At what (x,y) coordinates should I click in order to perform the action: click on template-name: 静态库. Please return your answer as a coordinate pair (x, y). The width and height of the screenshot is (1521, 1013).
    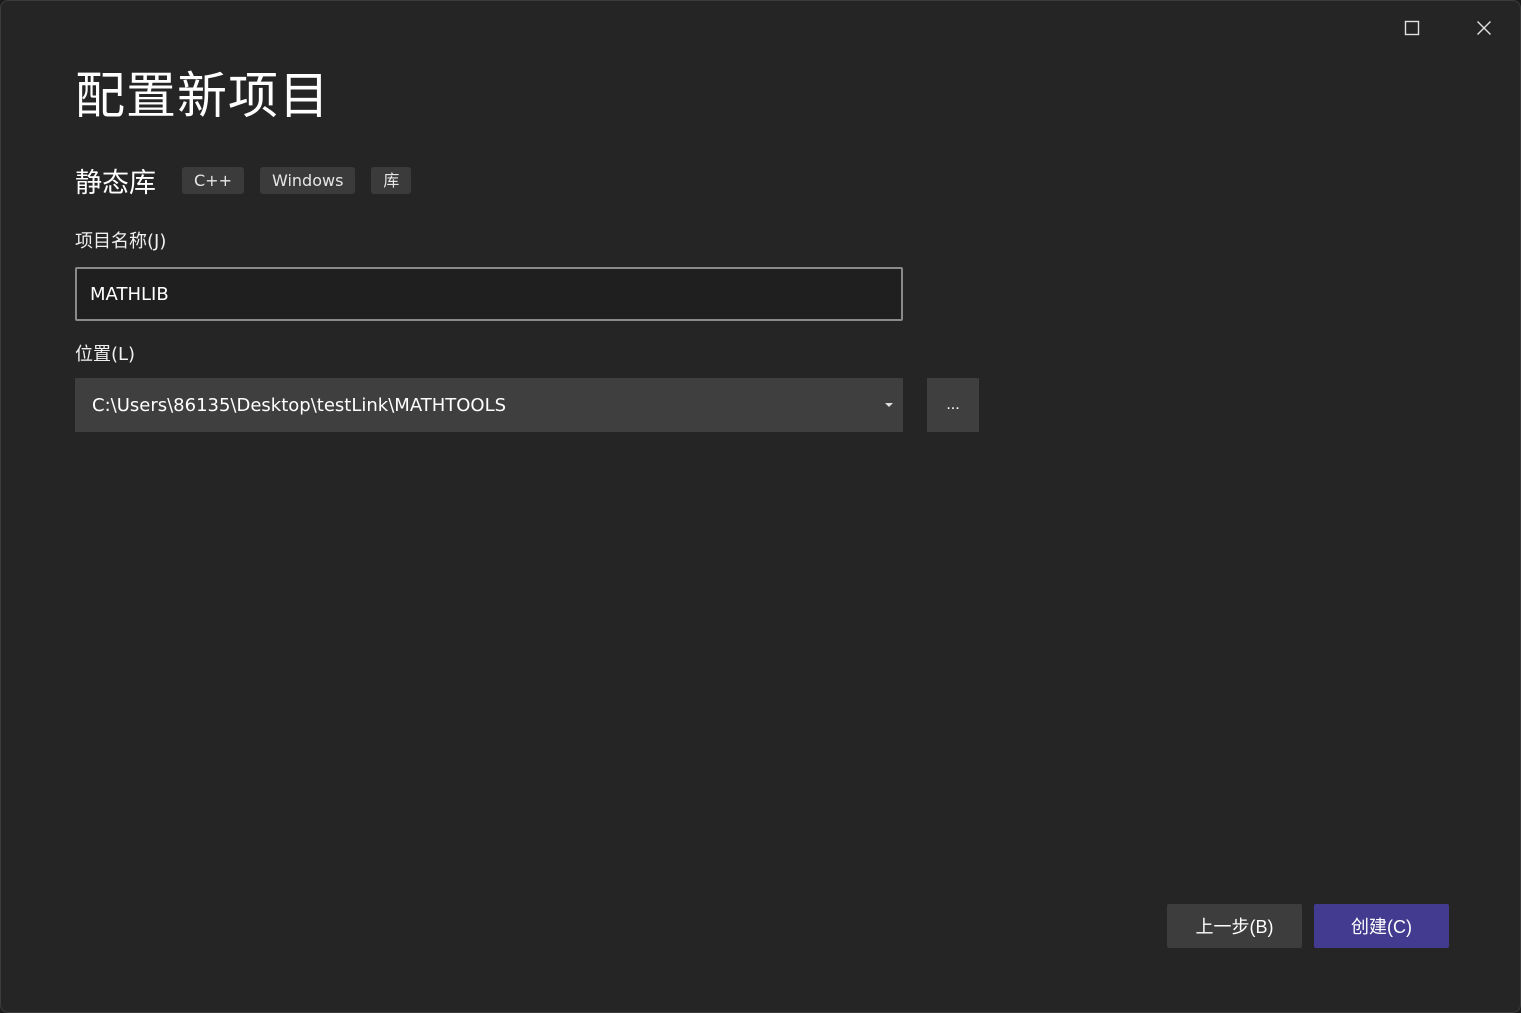
    Looking at the image, I should click on (115, 183).